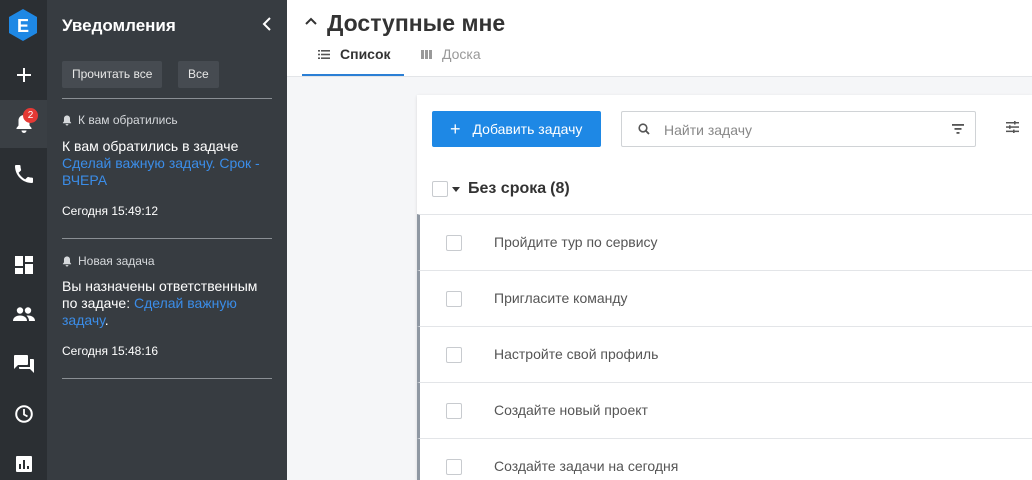 The height and width of the screenshot is (480, 1032). What do you see at coordinates (659, 38) in the screenshot?
I see `main-header: Доступные мне Список Доска` at bounding box center [659, 38].